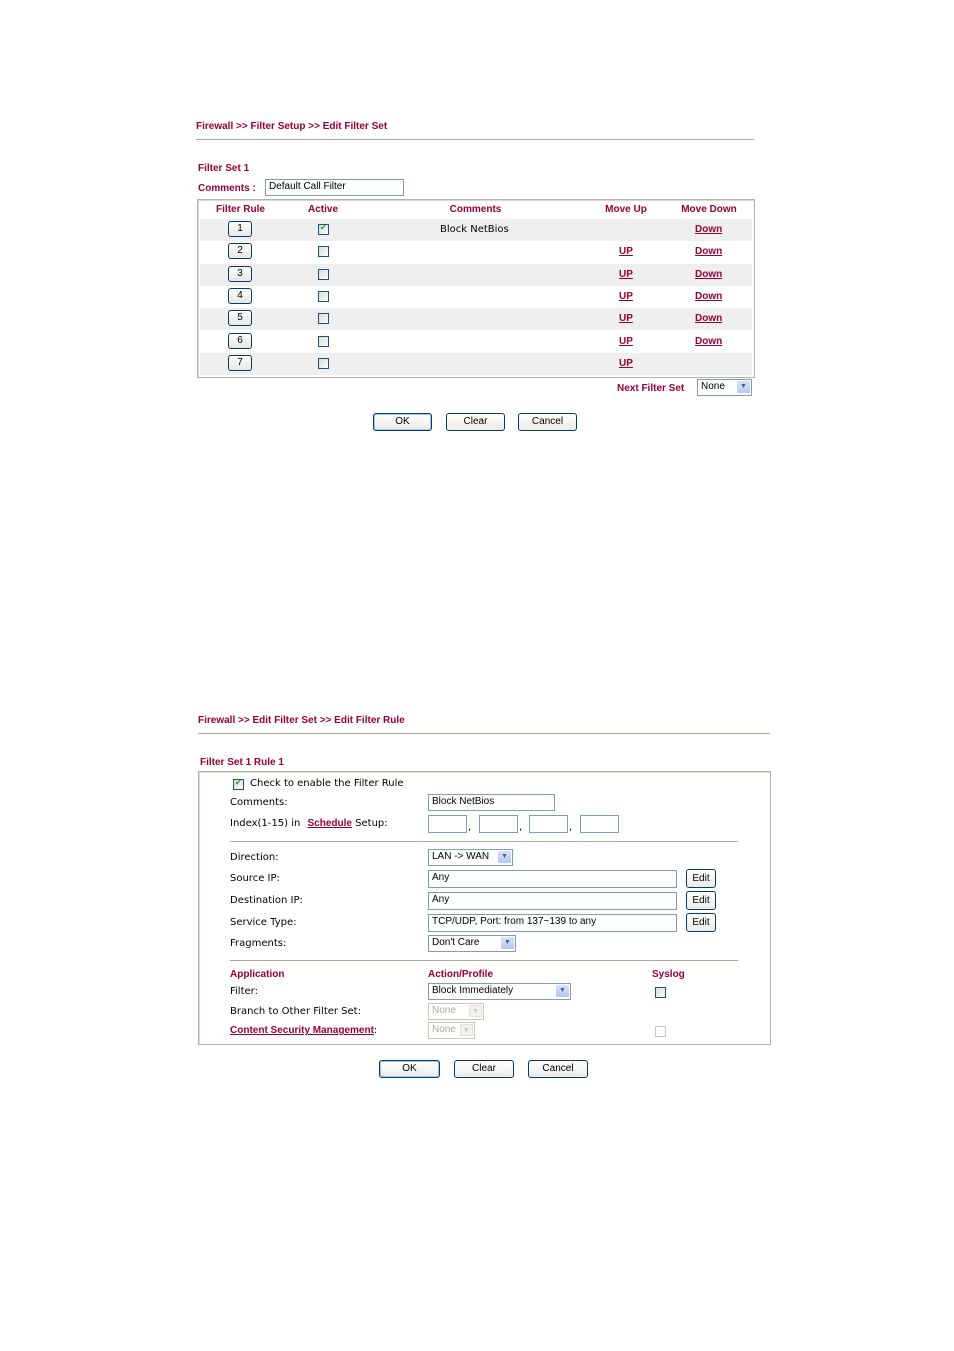 This screenshot has width=954, height=1351. I want to click on csm-syslog-checkbox, so click(660, 1031).